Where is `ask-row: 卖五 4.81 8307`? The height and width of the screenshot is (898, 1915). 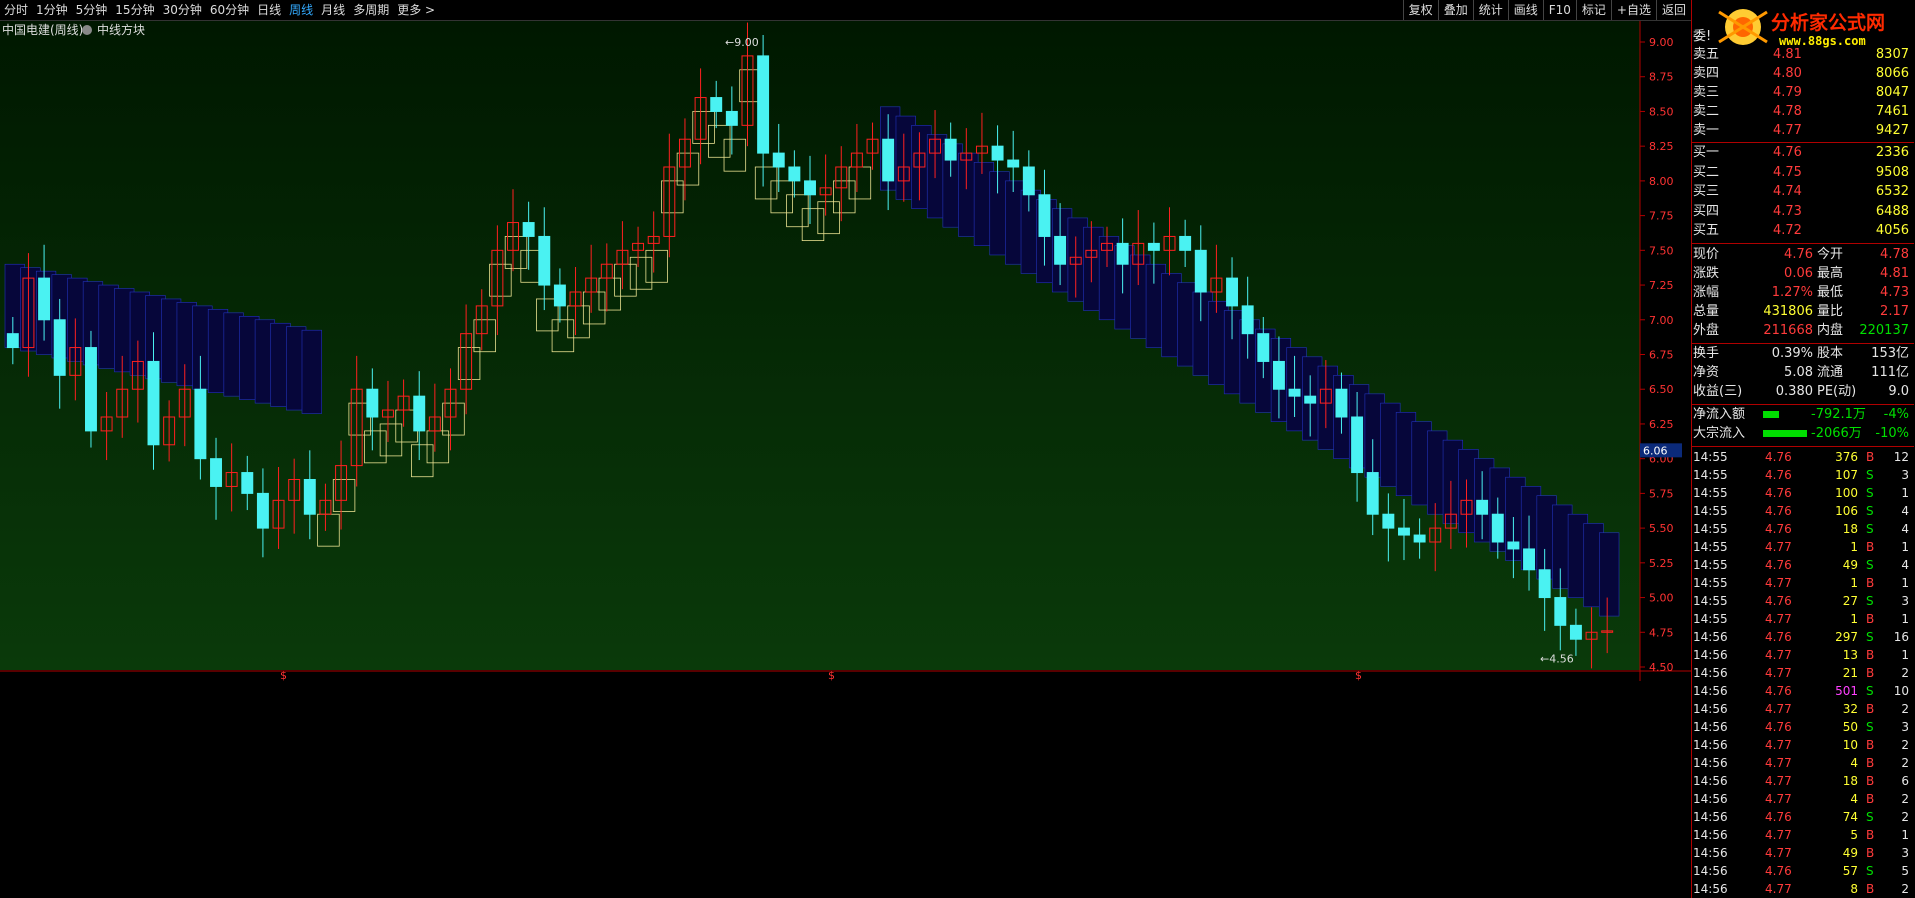 ask-row: 卖五 4.81 8307 is located at coordinates (1803, 55).